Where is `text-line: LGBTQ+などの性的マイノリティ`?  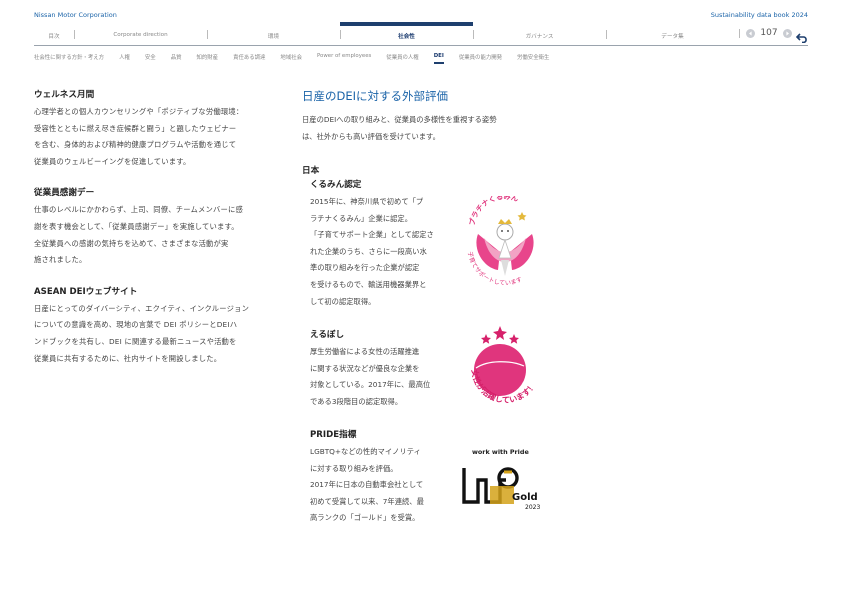 text-line: LGBTQ+などの性的マイノリティ is located at coordinates (365, 451).